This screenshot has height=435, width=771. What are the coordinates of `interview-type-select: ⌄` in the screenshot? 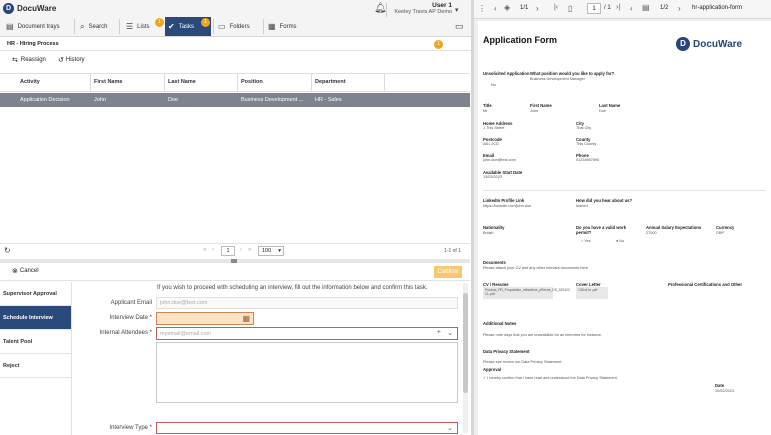 It's located at (307, 428).